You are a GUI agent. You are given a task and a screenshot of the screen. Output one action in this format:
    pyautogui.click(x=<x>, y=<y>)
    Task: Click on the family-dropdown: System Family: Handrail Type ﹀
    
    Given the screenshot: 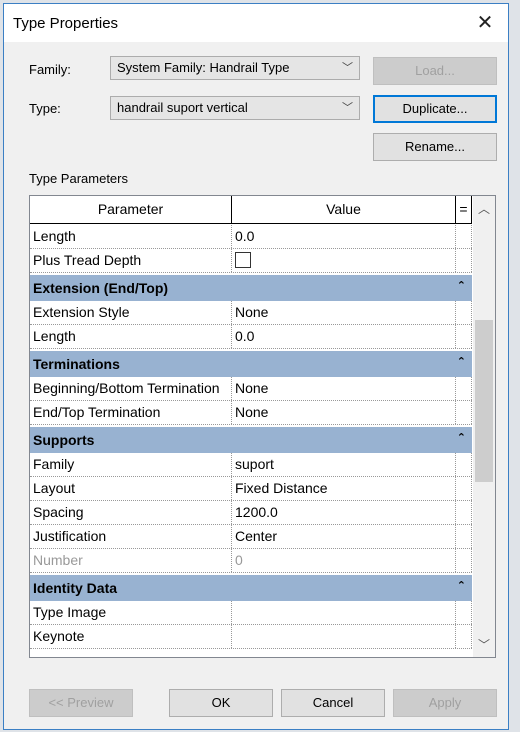 What is the action you would take?
    pyautogui.click(x=235, y=68)
    